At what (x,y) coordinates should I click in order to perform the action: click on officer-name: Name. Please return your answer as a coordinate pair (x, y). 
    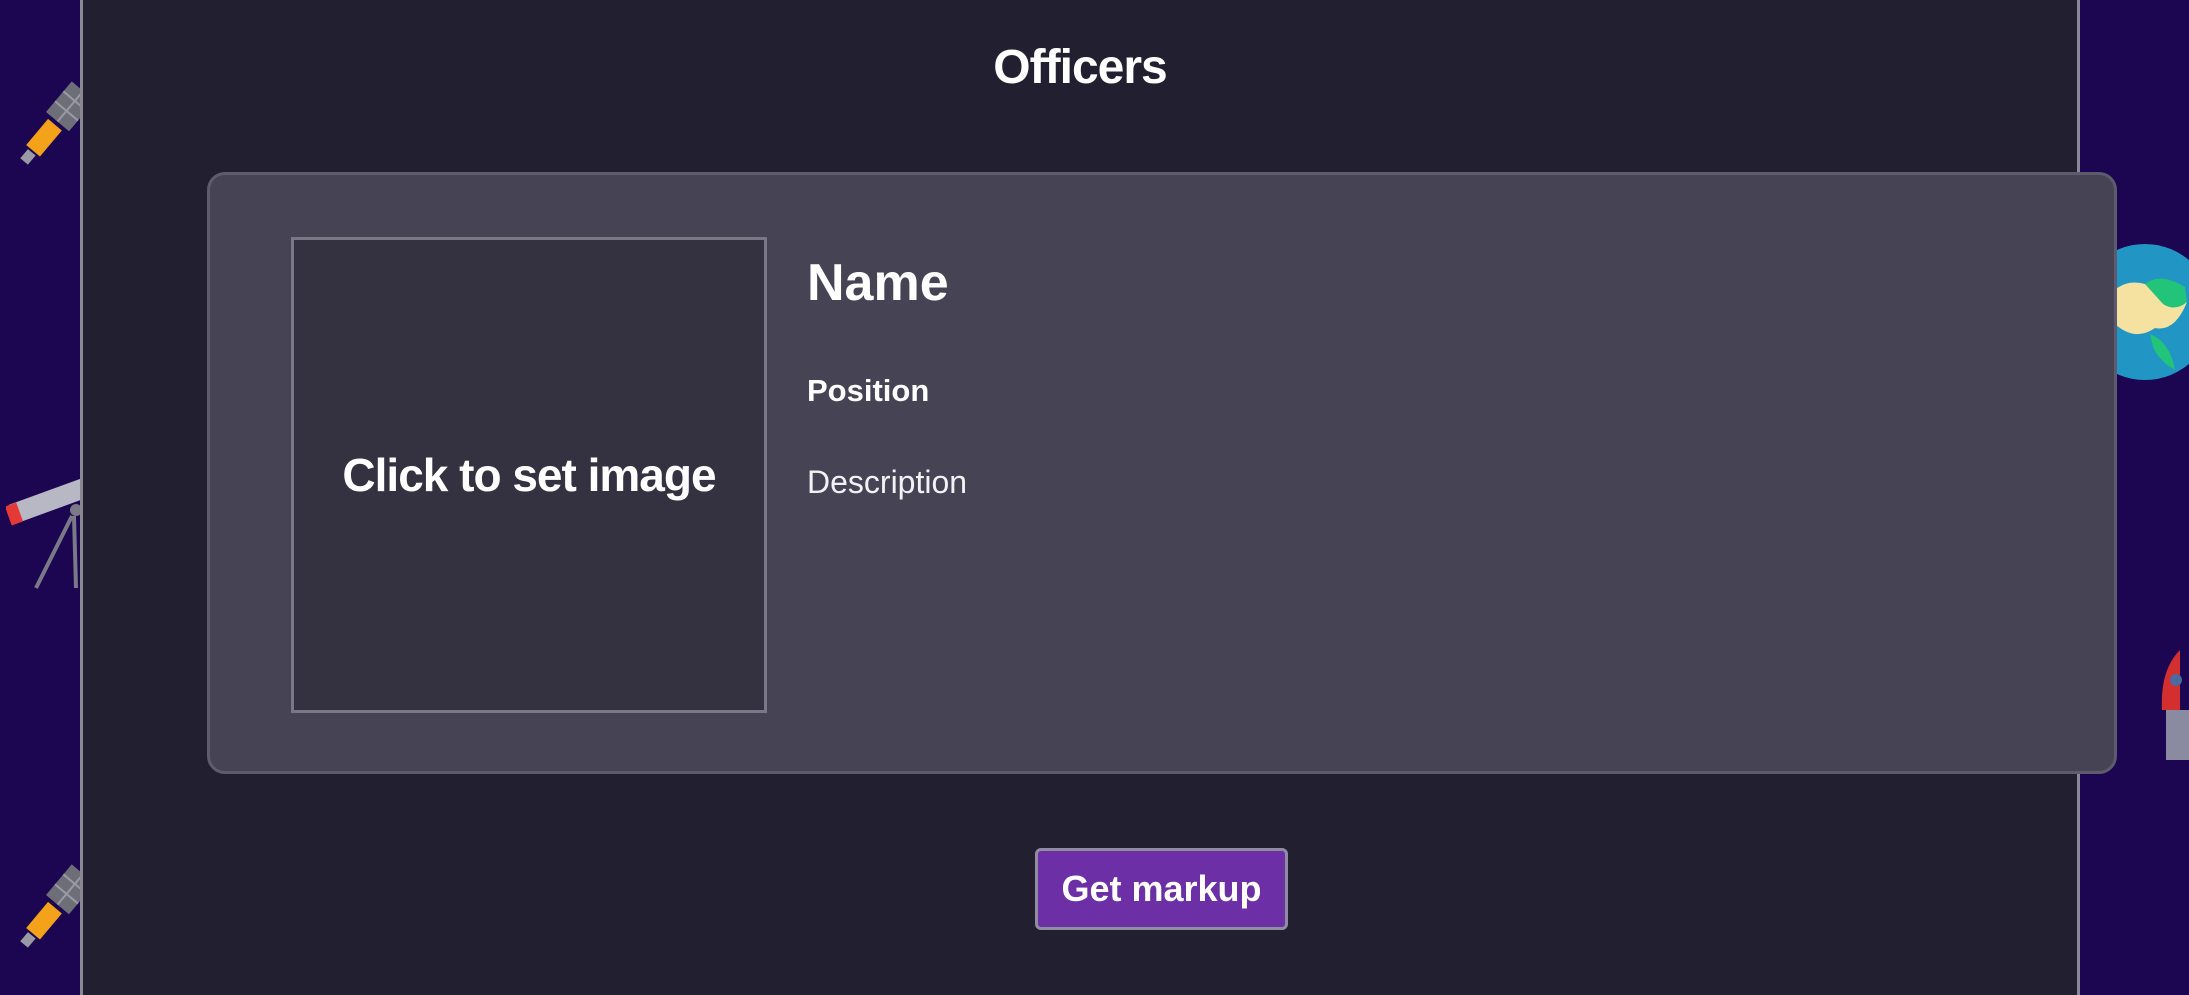
    Looking at the image, I should click on (878, 283).